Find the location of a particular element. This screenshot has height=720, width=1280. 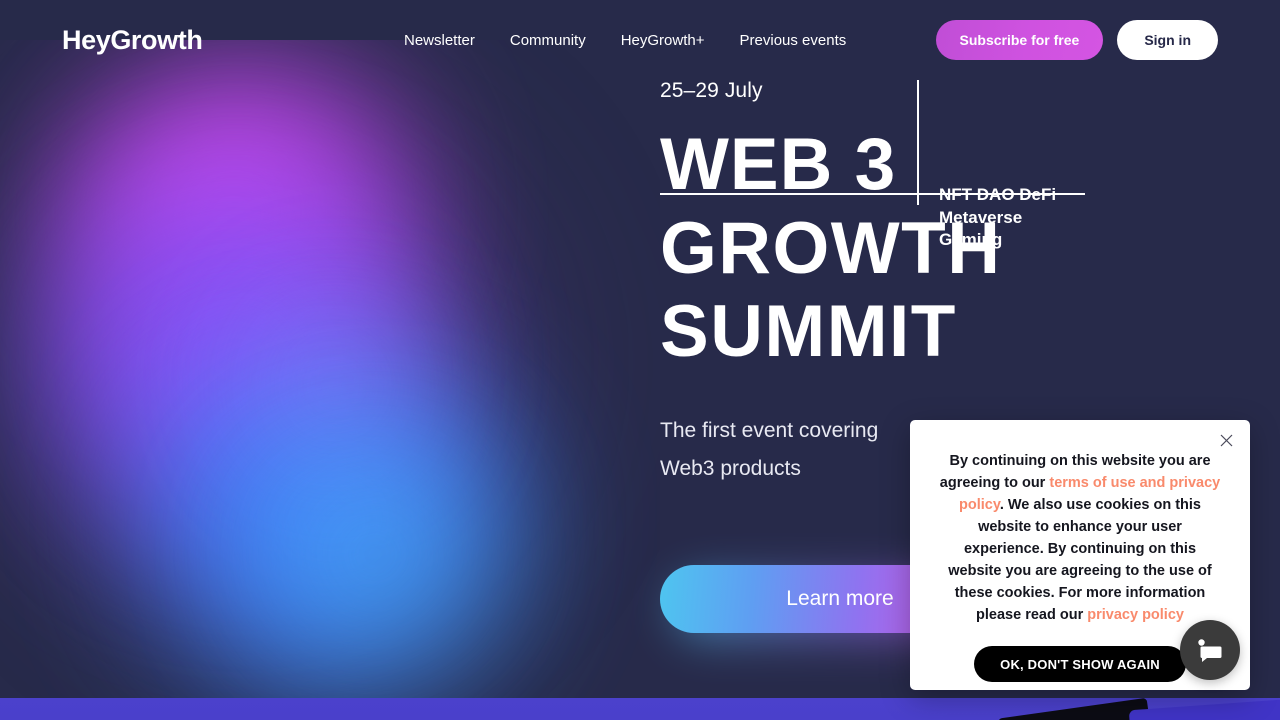

nav-item-heygrowth-plus: HeyGrowth+ is located at coordinates (663, 40).